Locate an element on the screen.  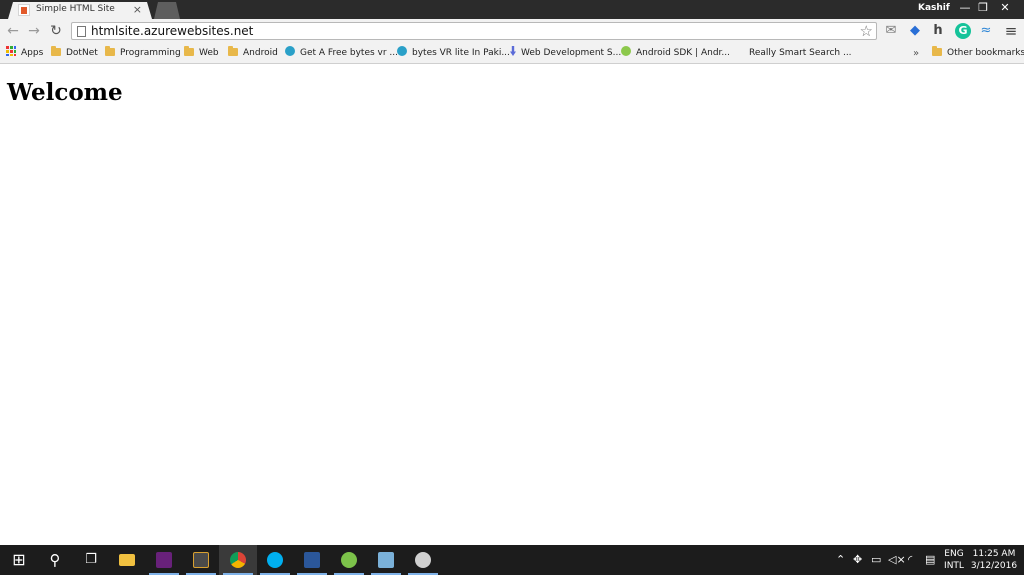
notepad-plus-button is located at coordinates (349, 560).